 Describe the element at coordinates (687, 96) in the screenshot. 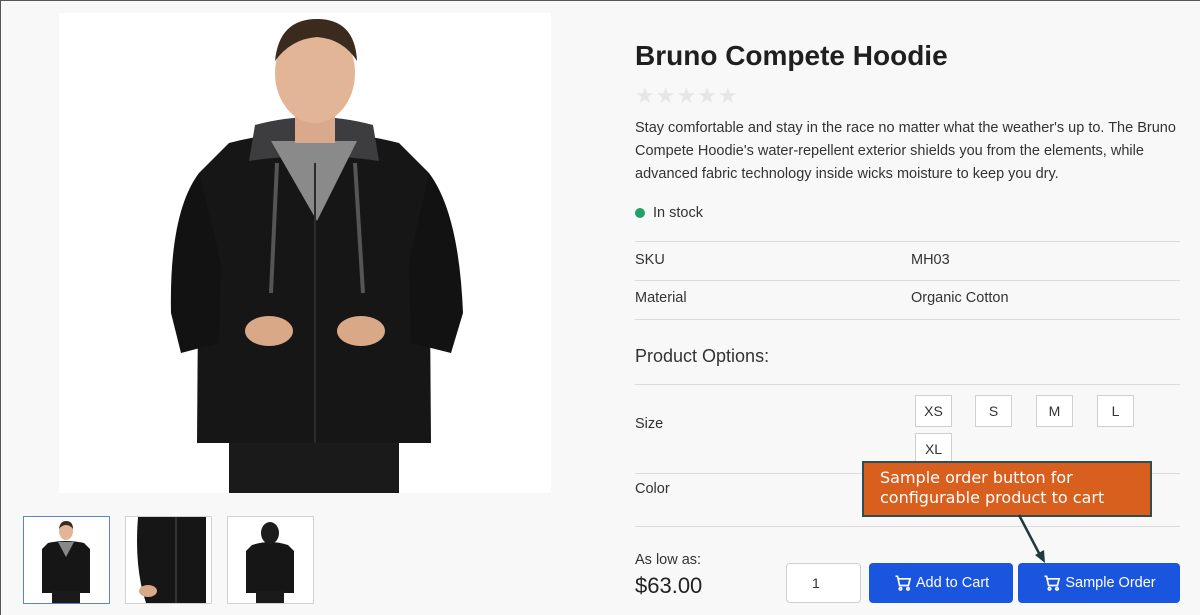

I see `rating-stars: ★★★★★` at that location.